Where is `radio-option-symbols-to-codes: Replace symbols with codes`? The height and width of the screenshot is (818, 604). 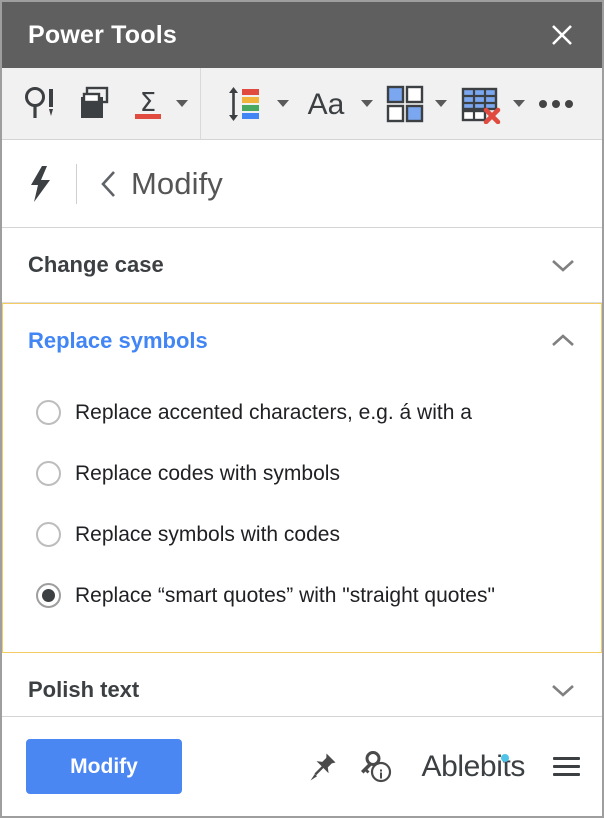 radio-option-symbols-to-codes: Replace symbols with codes is located at coordinates (319, 534).